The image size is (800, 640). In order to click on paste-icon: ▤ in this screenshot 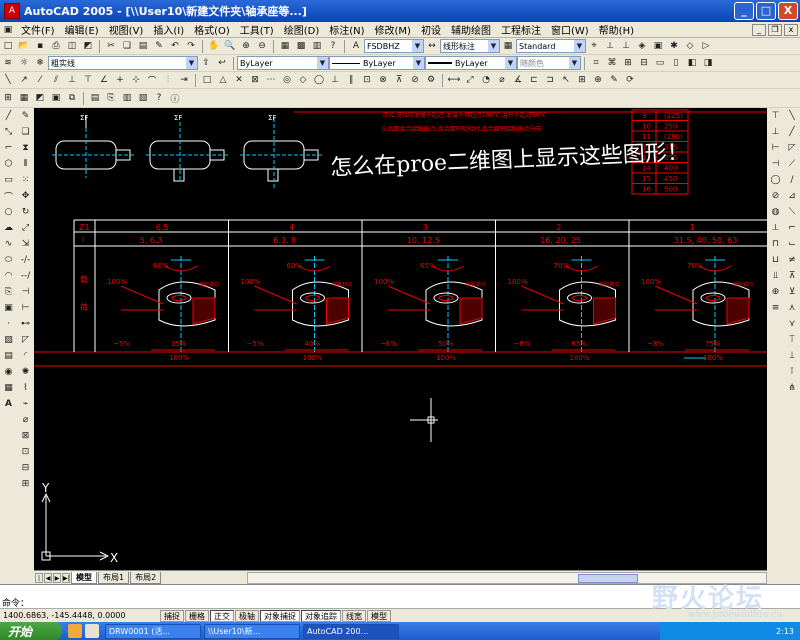, I will do `click(143, 46)`.